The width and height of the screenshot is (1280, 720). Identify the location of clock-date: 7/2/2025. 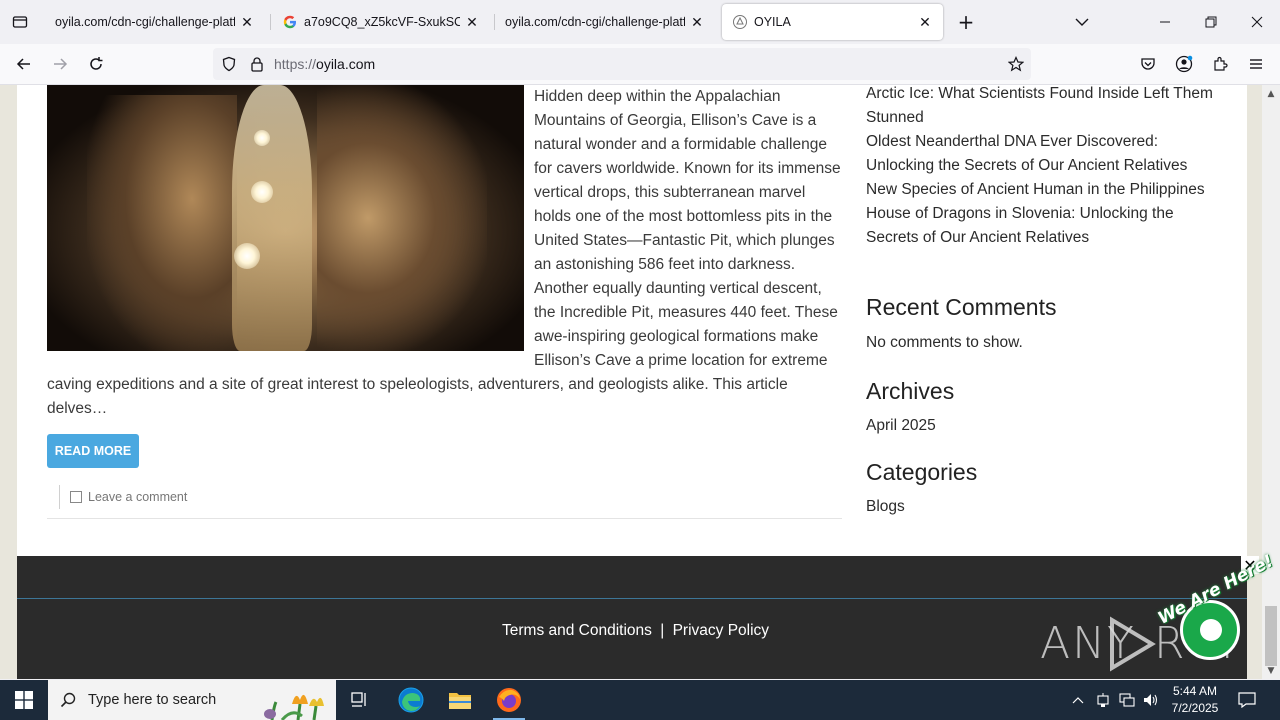
(1195, 708).